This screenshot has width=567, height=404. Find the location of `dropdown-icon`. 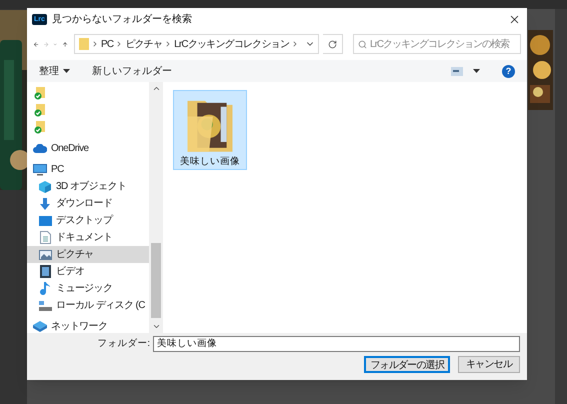

dropdown-icon is located at coordinates (476, 71).